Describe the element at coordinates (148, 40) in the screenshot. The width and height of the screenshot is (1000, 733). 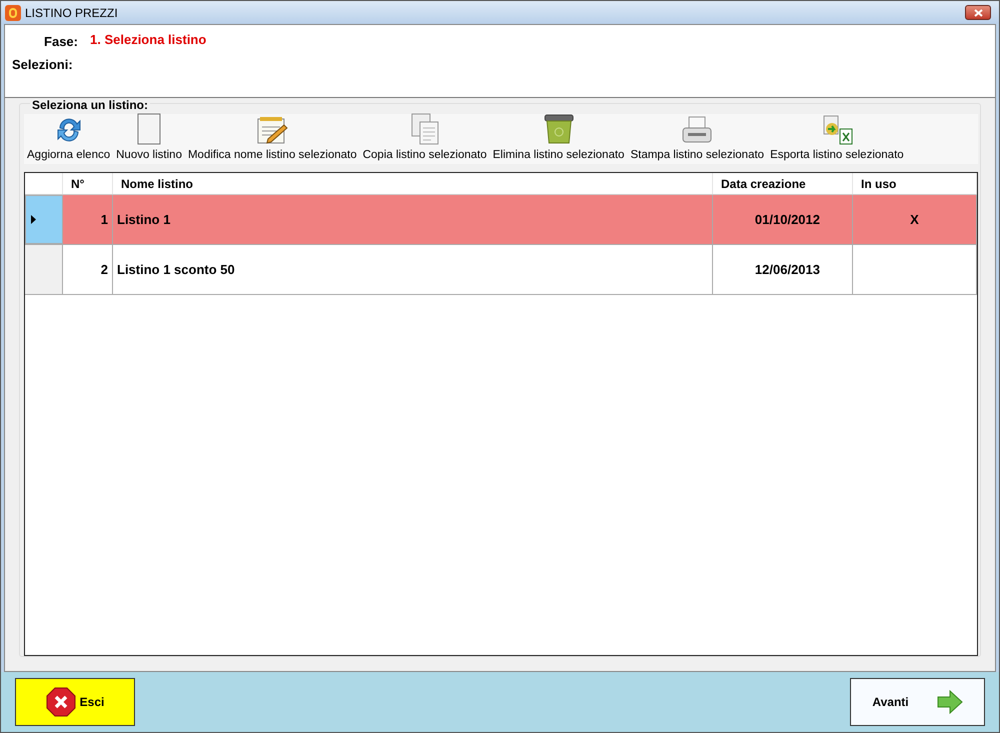
I see `phase-value: 1. Seleziona listino` at that location.